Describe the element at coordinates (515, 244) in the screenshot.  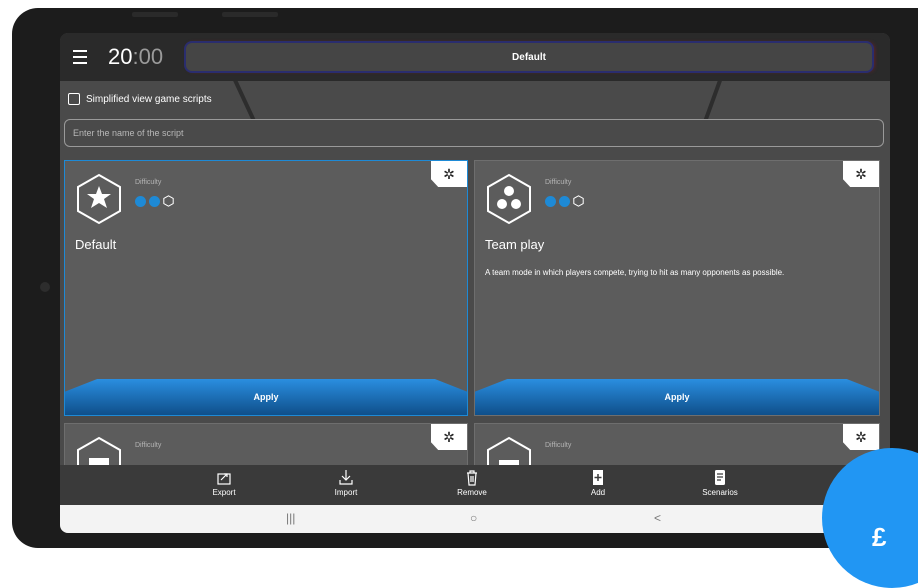
I see `script-title: Team play` at that location.